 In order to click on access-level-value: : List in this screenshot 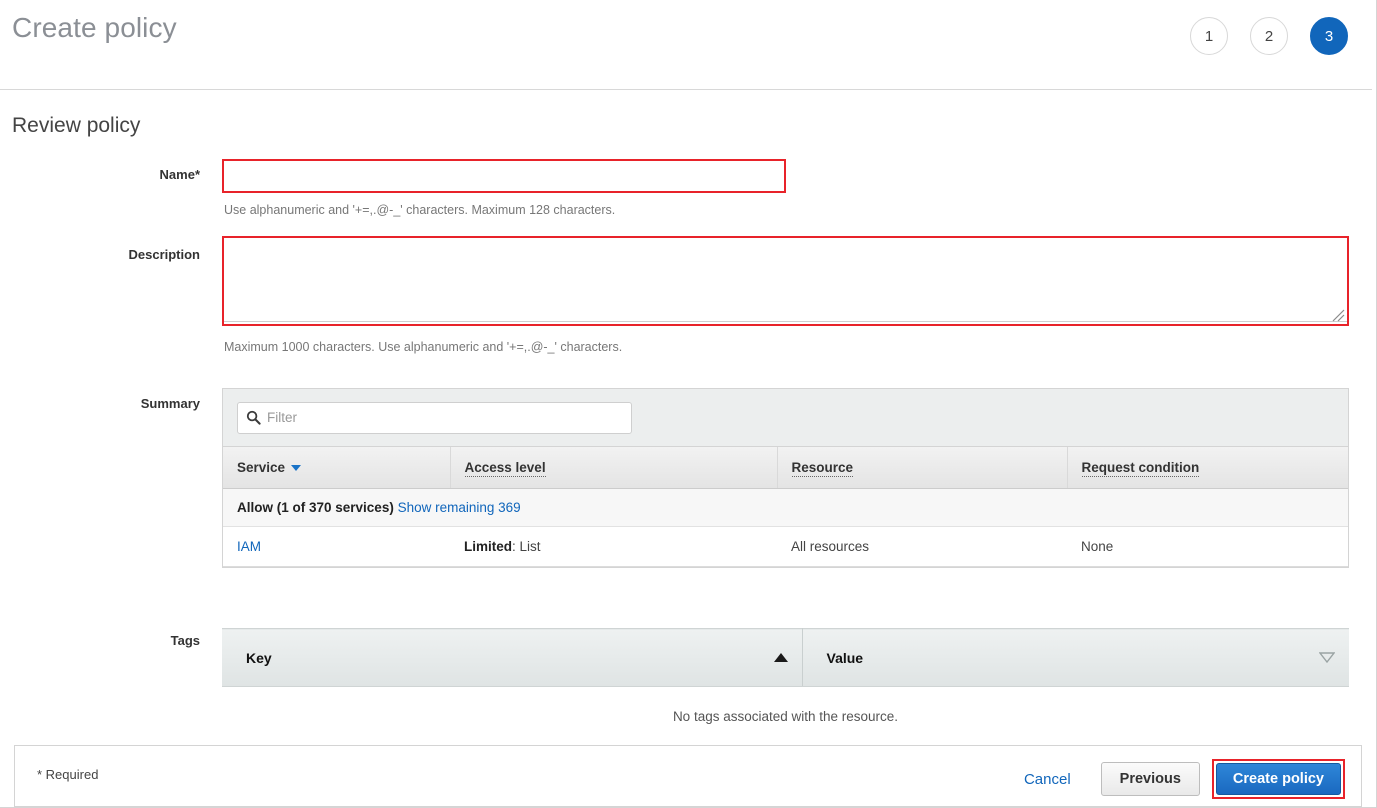, I will do `click(526, 546)`.